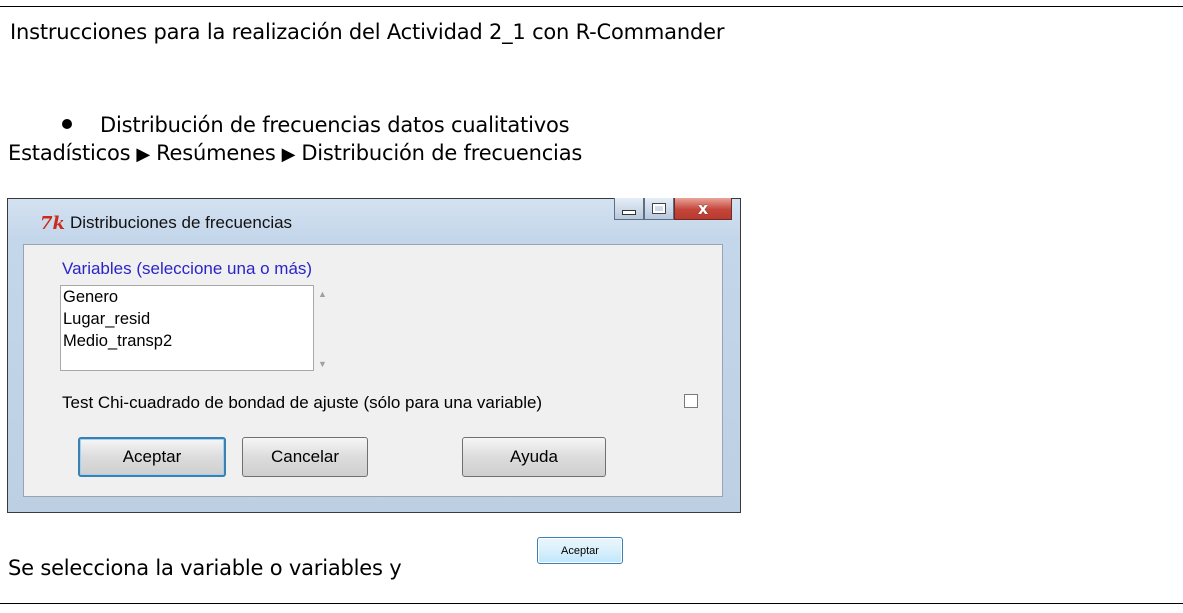  I want to click on top-rule, so click(591, 6).